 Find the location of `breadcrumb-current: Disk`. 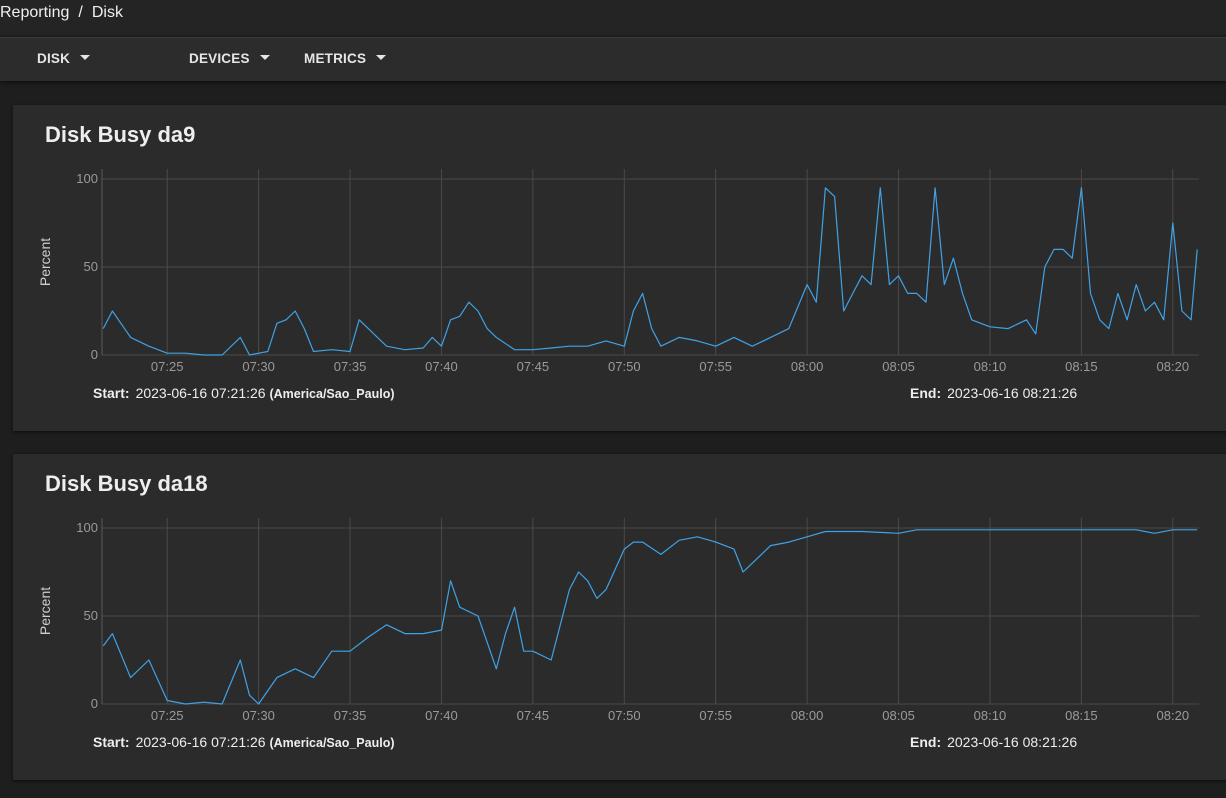

breadcrumb-current: Disk is located at coordinates (107, 12).